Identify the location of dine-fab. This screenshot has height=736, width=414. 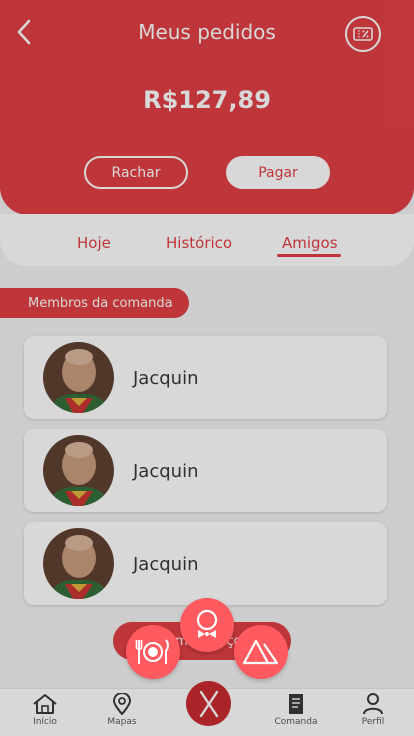
(153, 652).